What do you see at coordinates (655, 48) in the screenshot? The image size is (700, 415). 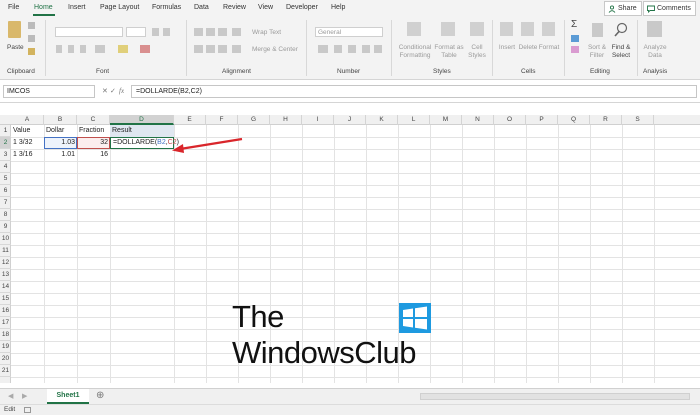 I see `analyze-data-line1: Analyze` at bounding box center [655, 48].